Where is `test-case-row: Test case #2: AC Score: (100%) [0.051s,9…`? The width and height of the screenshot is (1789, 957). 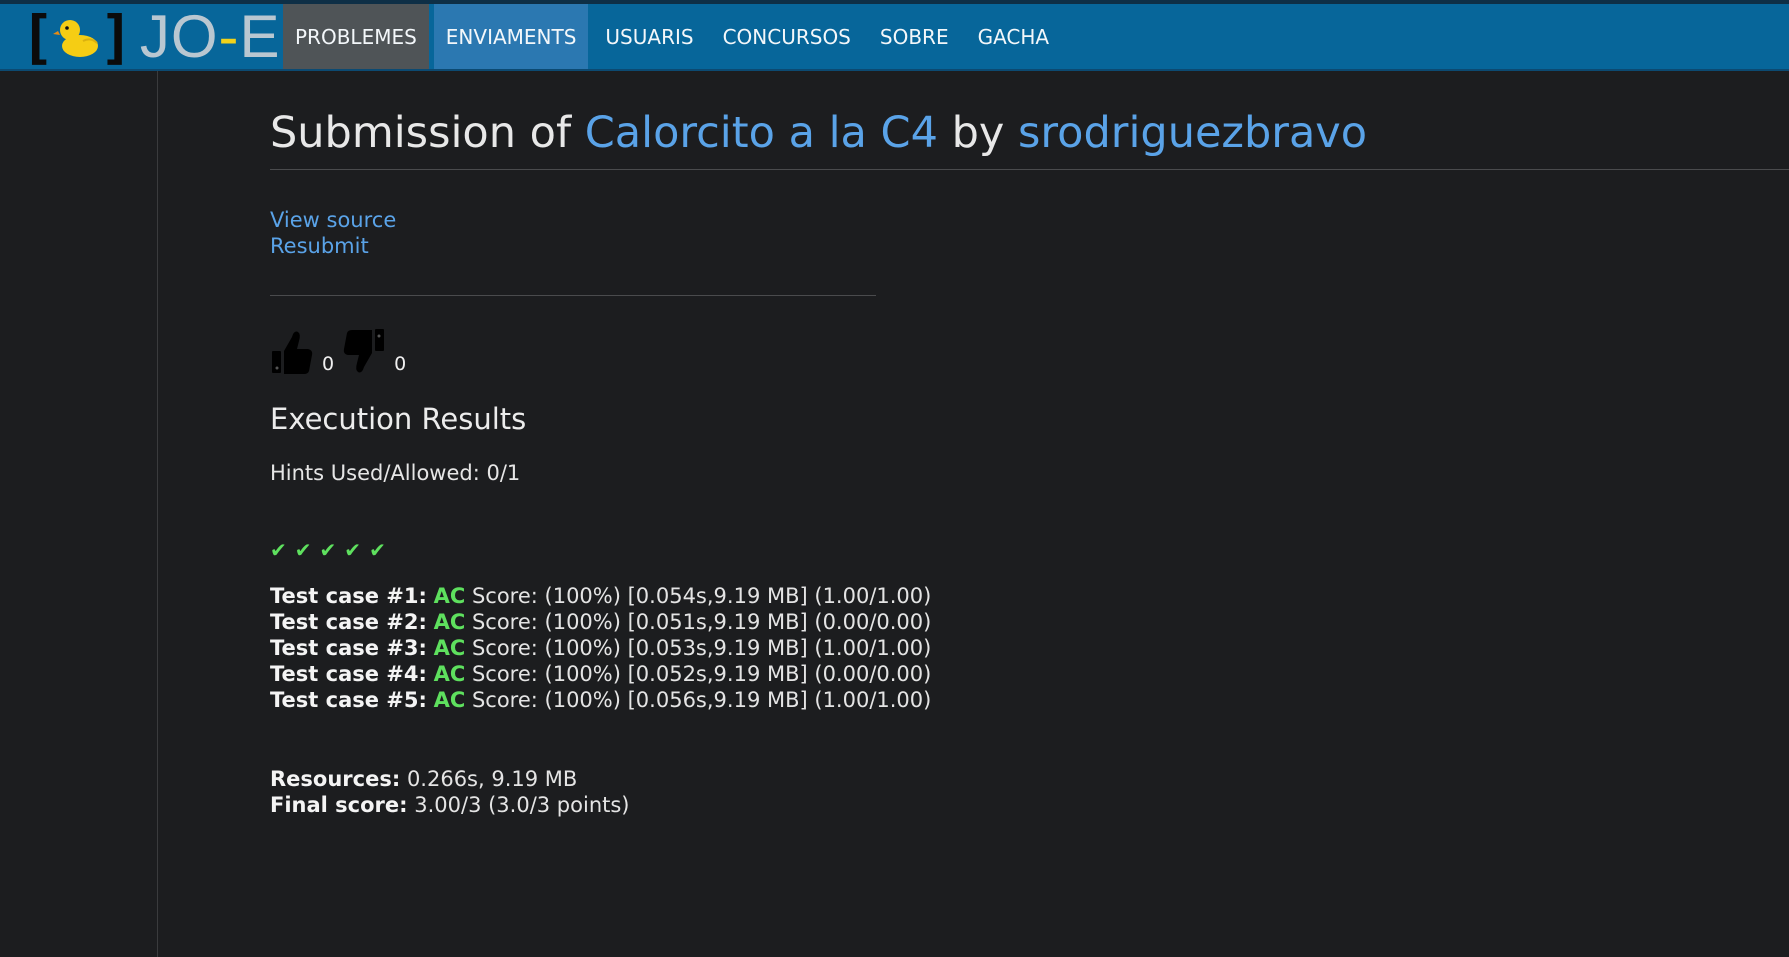
test-case-row: Test case #2: AC Score: (100%) [0.051s,9… is located at coordinates (600, 622).